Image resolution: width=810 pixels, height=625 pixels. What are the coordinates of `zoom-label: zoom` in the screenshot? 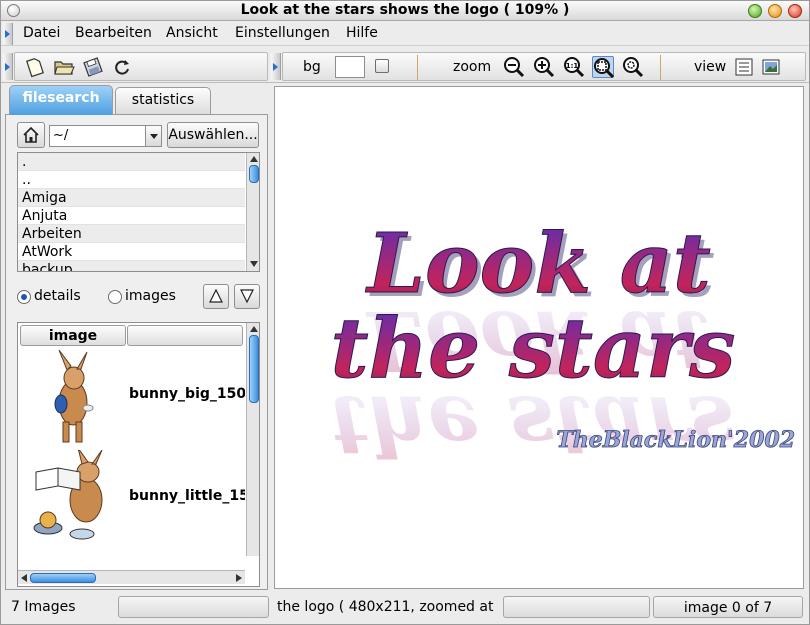 It's located at (472, 67).